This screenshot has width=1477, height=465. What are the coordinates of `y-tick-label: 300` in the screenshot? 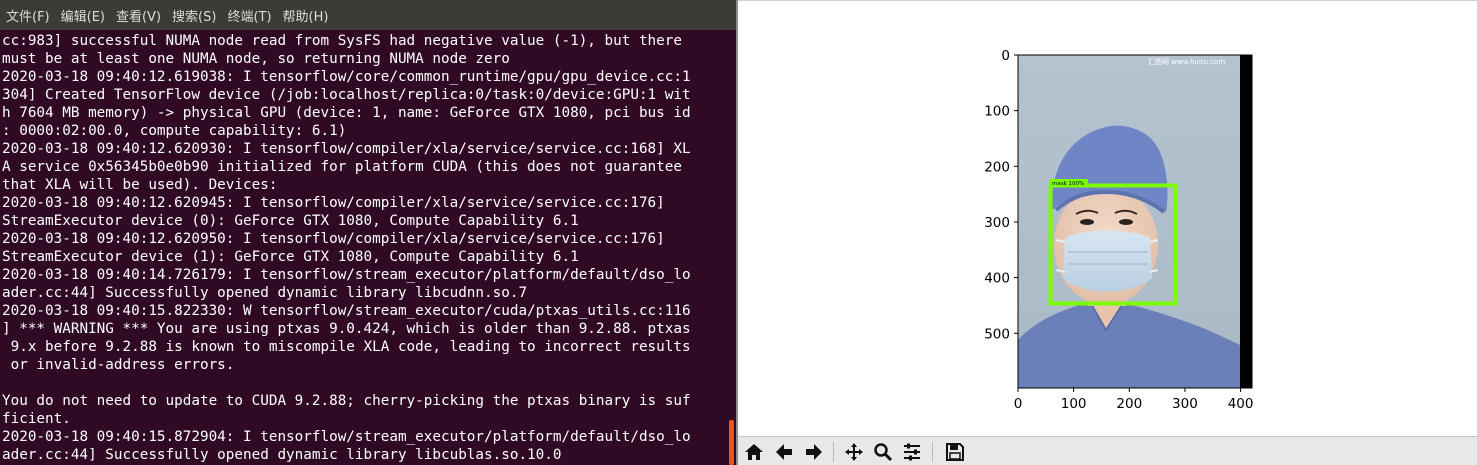 It's located at (997, 223).